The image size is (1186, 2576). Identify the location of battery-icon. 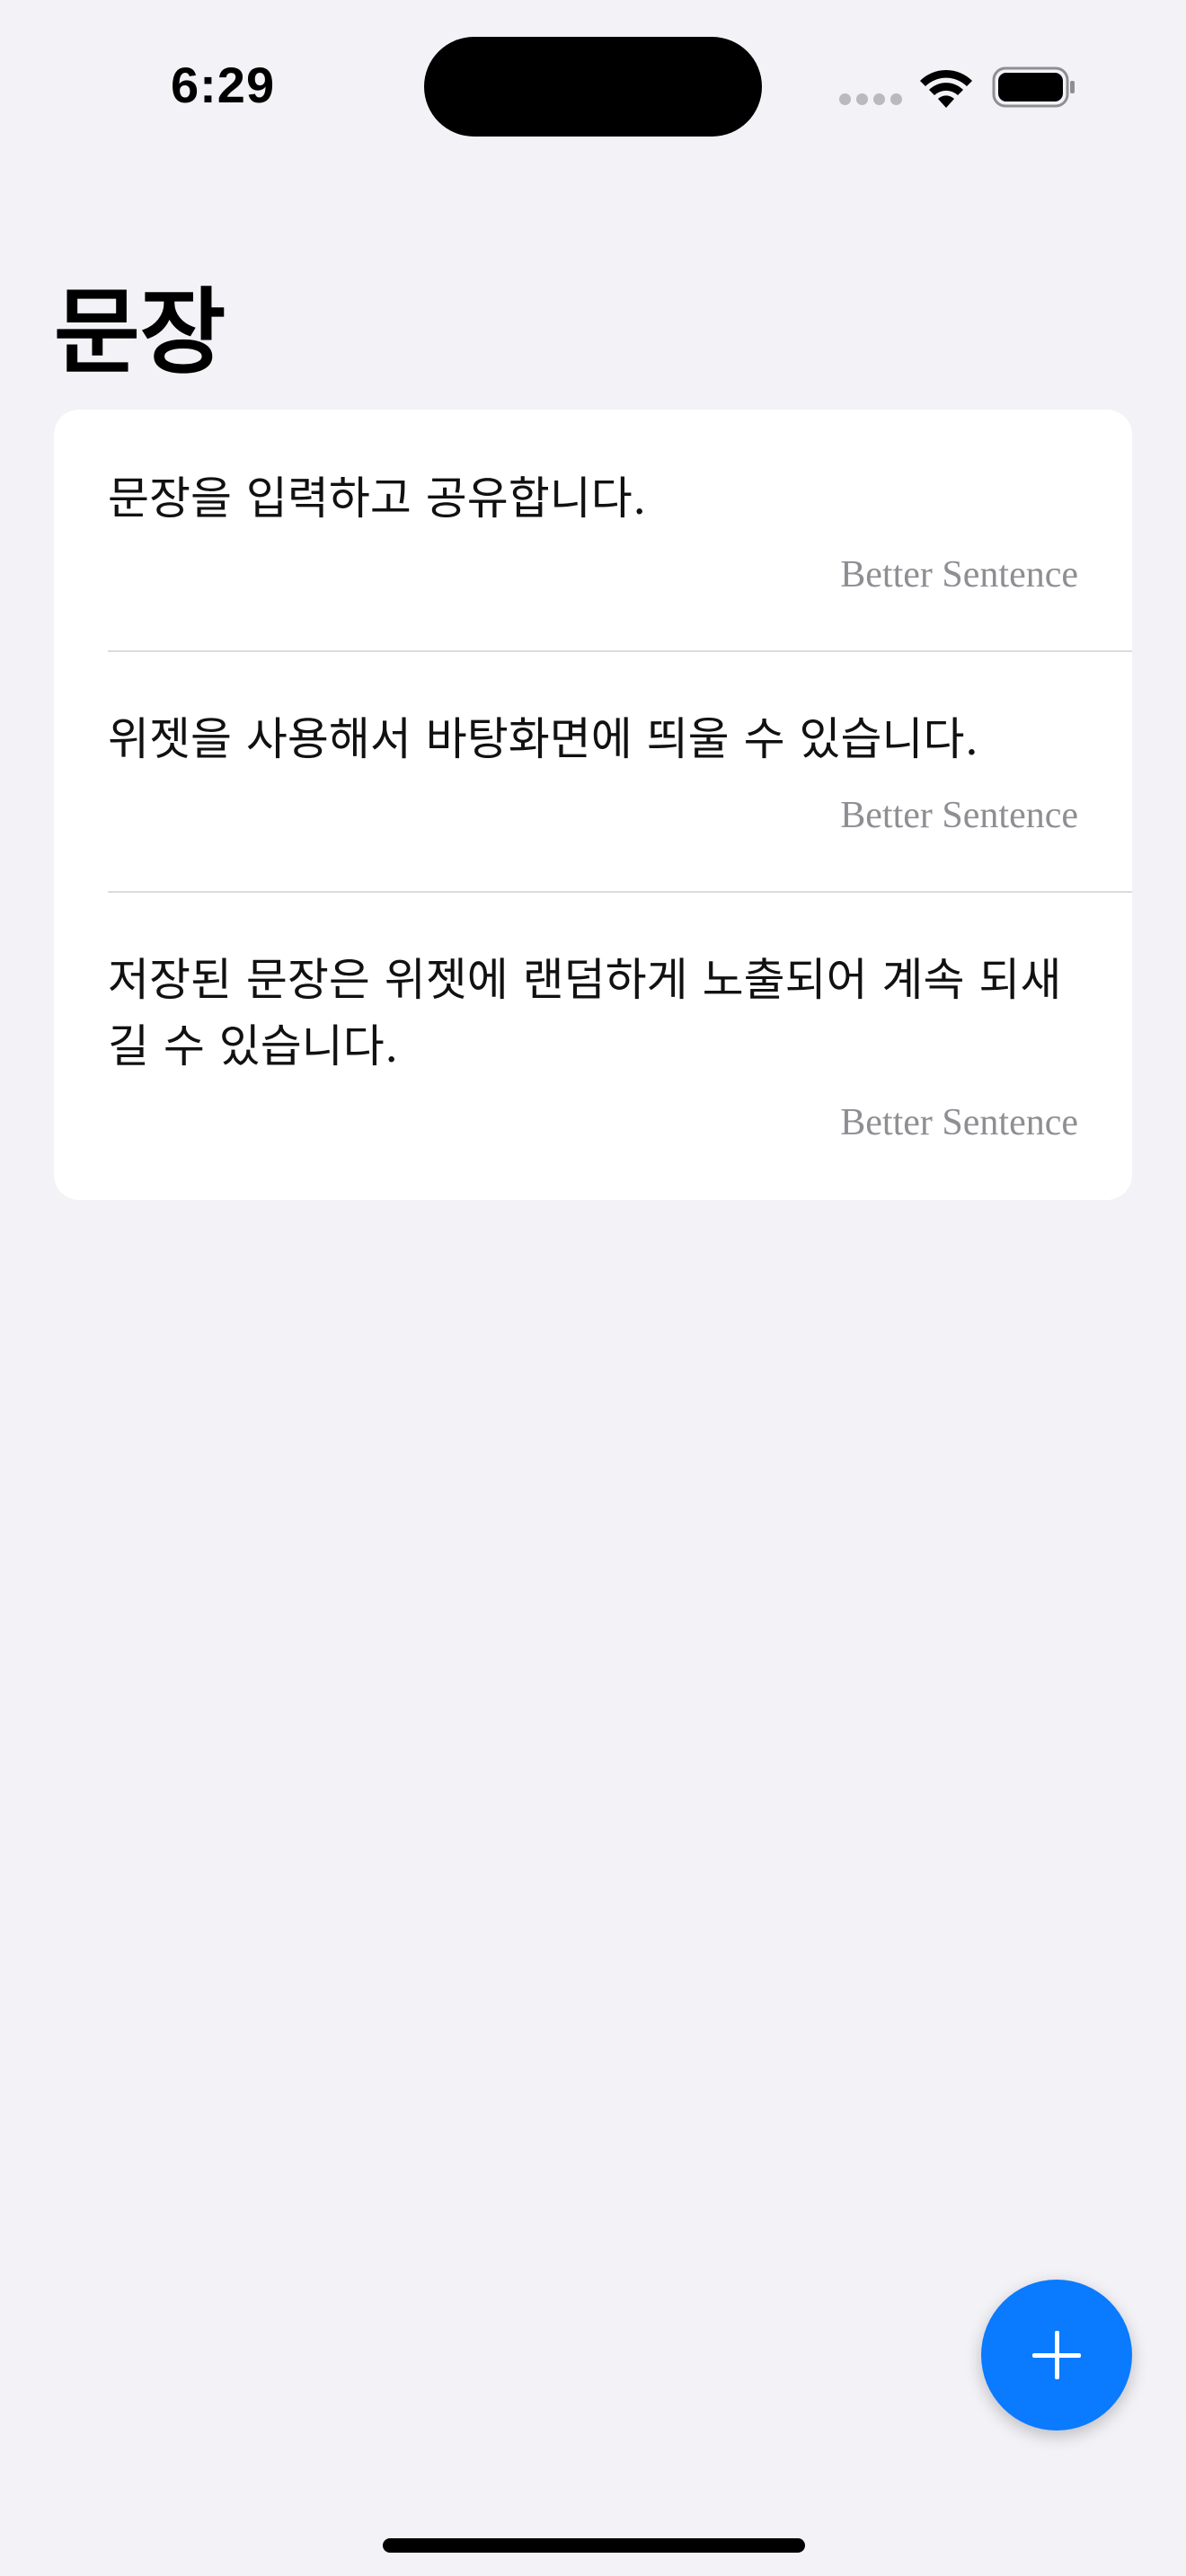
(1033, 87).